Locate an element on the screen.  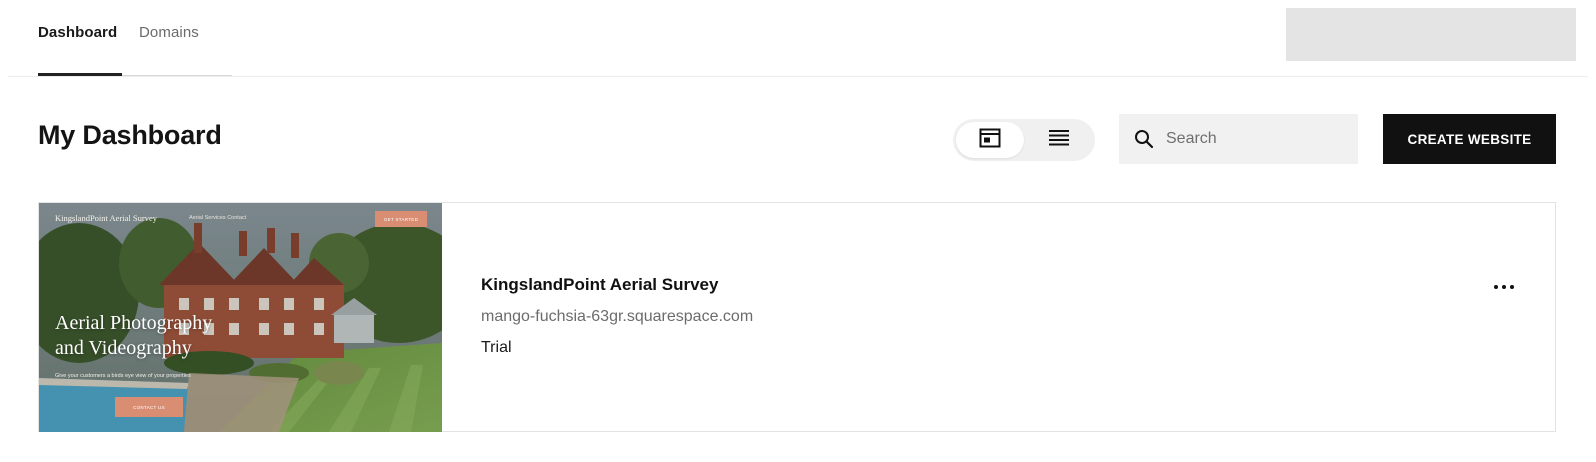
thumbnail-button: CONTACT US is located at coordinates (149, 407).